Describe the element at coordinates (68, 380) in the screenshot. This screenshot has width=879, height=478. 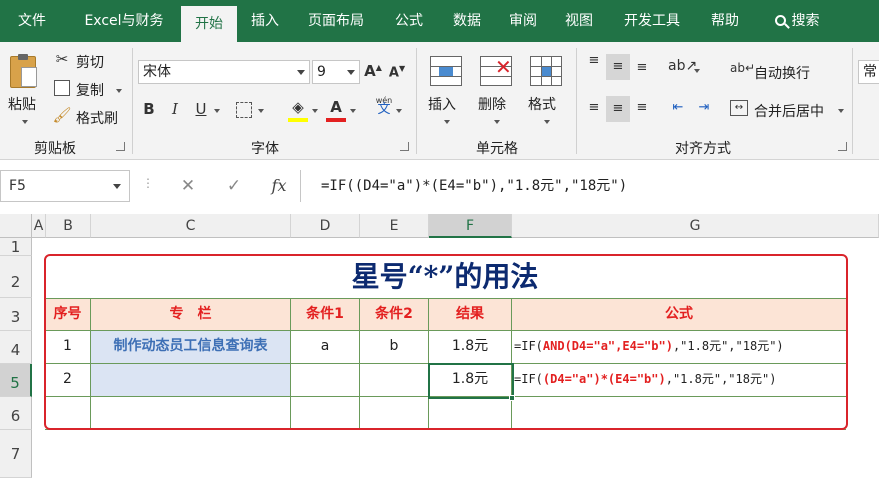
I see `cell-b5: 2` at that location.